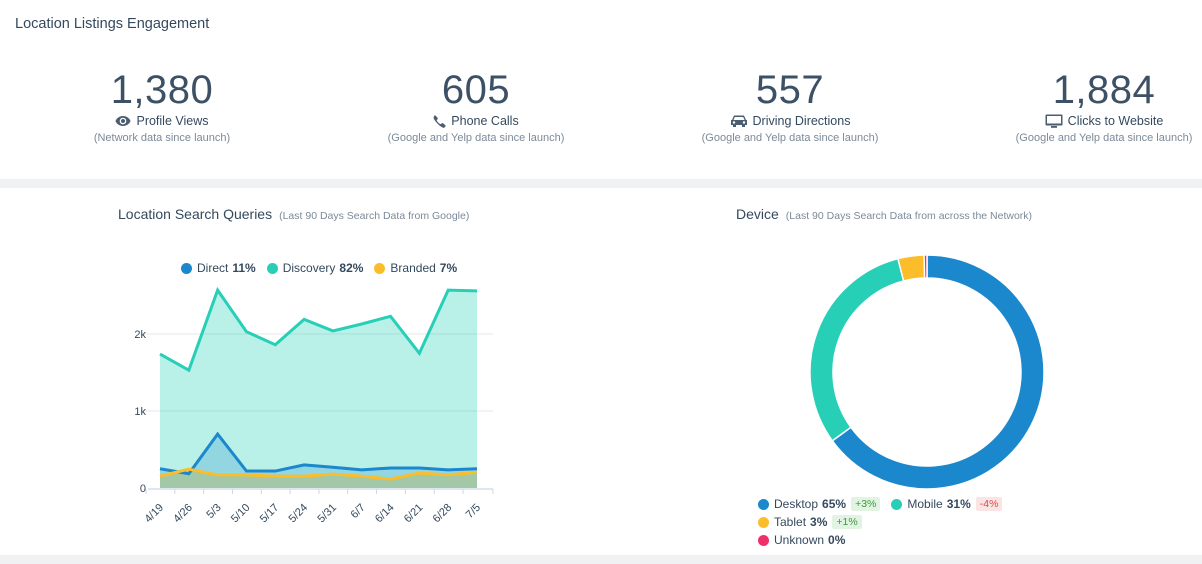 The width and height of the screenshot is (1202, 564). What do you see at coordinates (195, 214) in the screenshot?
I see `section-title: Location Search Queries` at bounding box center [195, 214].